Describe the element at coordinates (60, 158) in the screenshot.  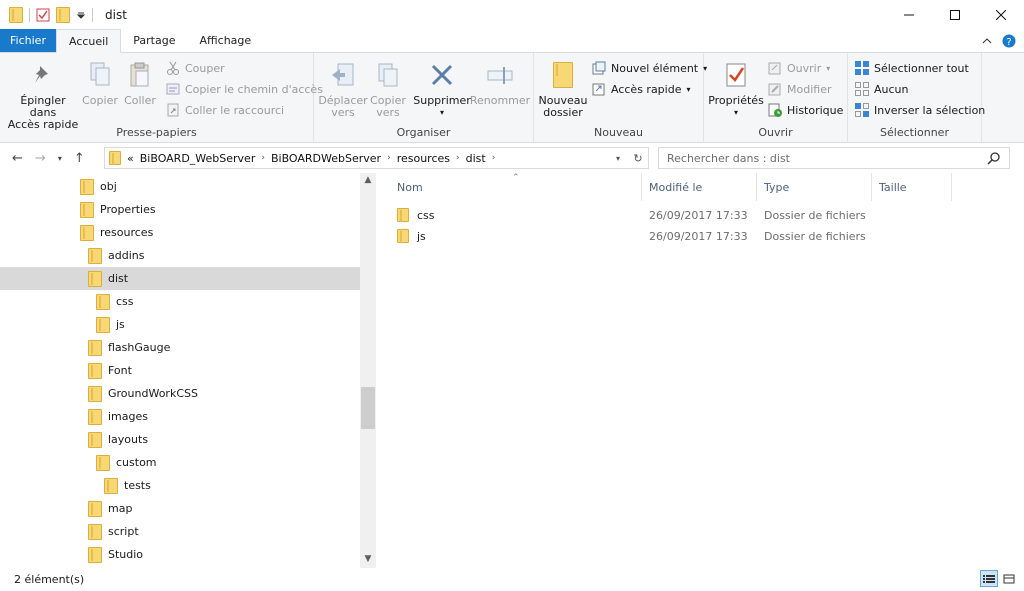
I see `recent-locations-chevron-icon: ▾` at that location.